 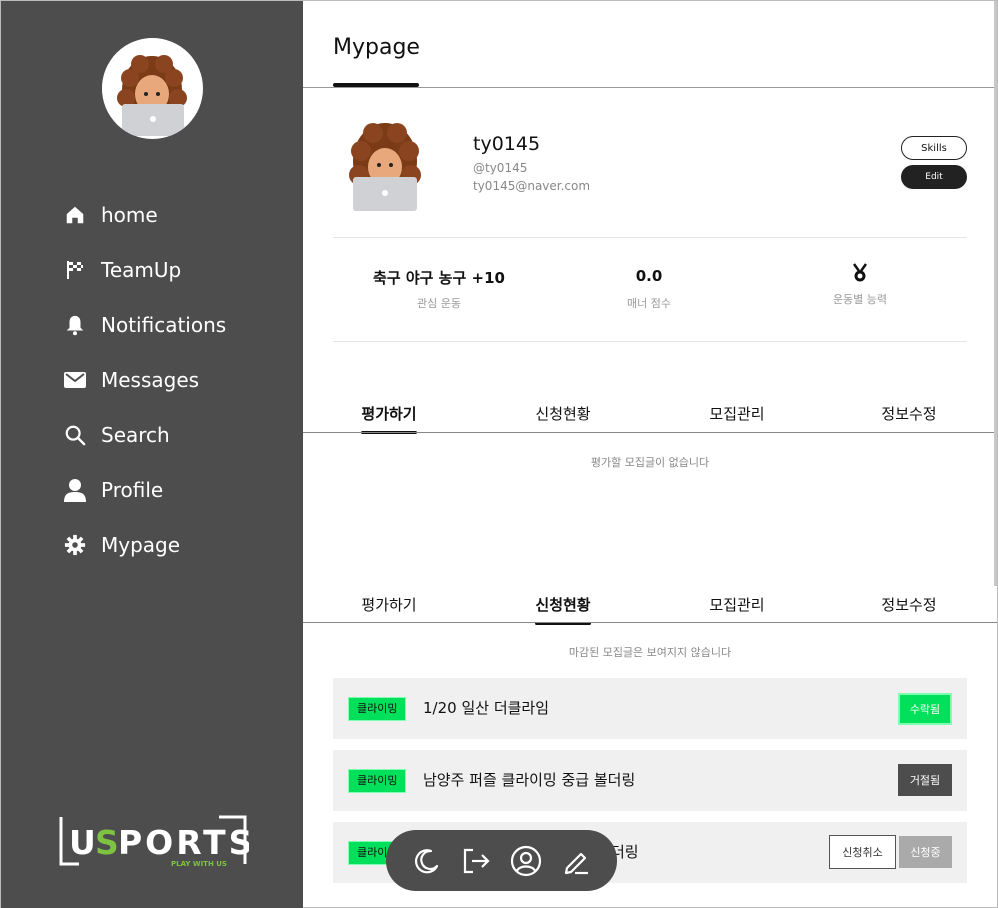 What do you see at coordinates (650, 652) in the screenshot?
I see `info-message: 마감된 모집글은 보여지지 않습니다` at bounding box center [650, 652].